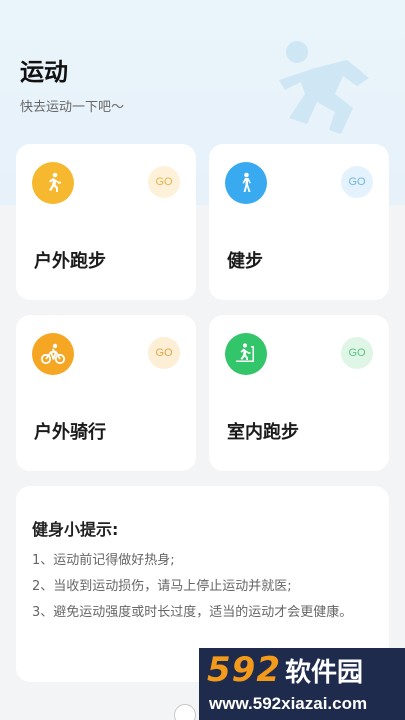 The height and width of the screenshot is (720, 405). What do you see at coordinates (53, 183) in the screenshot?
I see `running-icon` at bounding box center [53, 183].